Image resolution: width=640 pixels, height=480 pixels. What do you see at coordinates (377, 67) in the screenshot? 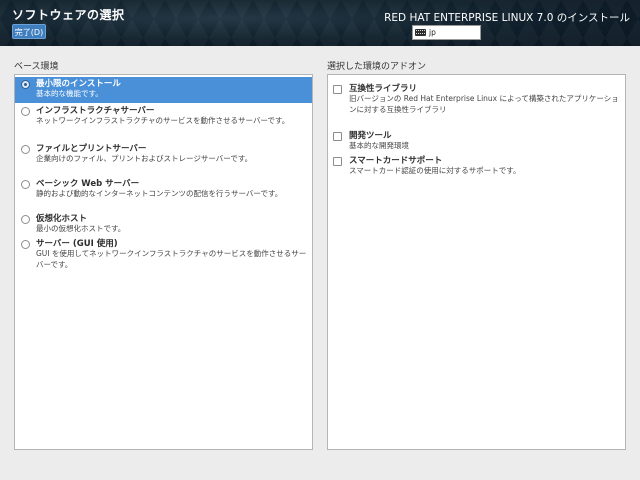
I see `addons-label: 選択した環境のアドオン` at bounding box center [377, 67].